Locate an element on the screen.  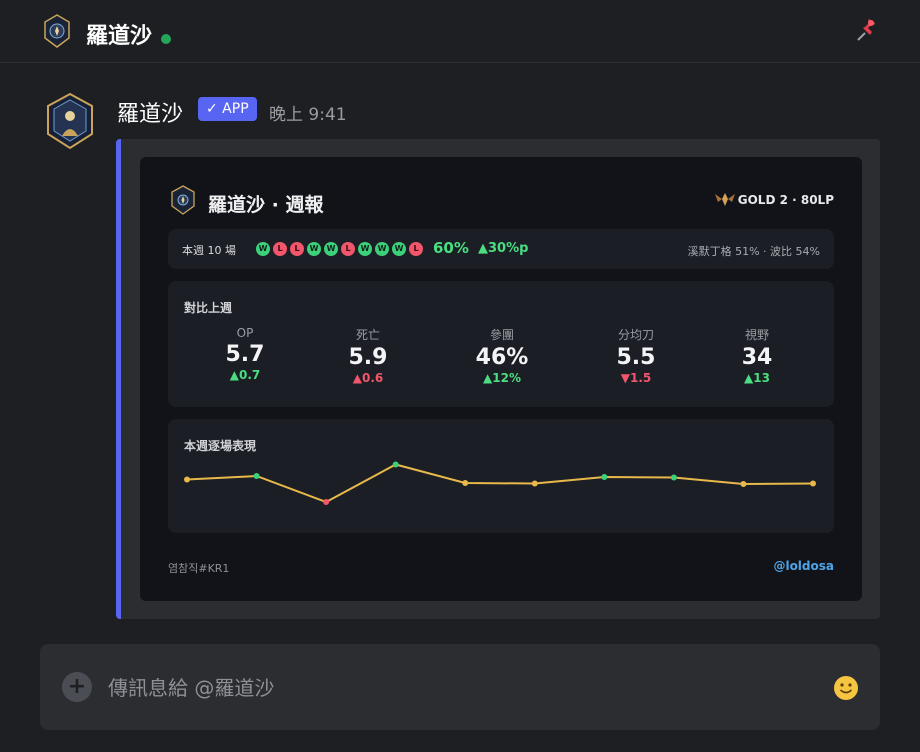
match-results: WLLWWLWWWL is located at coordinates (339, 249).